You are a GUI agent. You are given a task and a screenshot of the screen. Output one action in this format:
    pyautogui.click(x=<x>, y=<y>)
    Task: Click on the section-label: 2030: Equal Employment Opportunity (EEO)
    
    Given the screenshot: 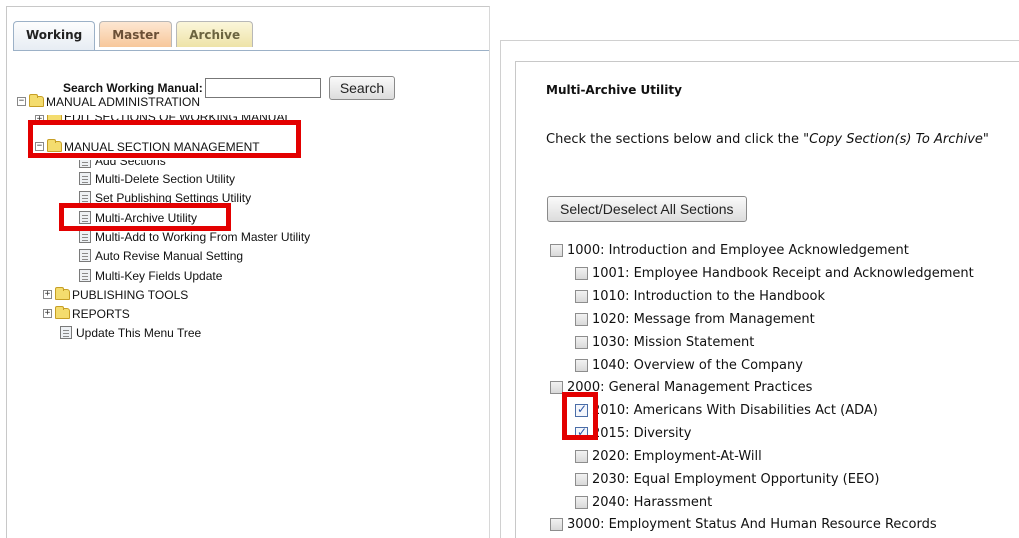 What is the action you would take?
    pyautogui.click(x=736, y=479)
    